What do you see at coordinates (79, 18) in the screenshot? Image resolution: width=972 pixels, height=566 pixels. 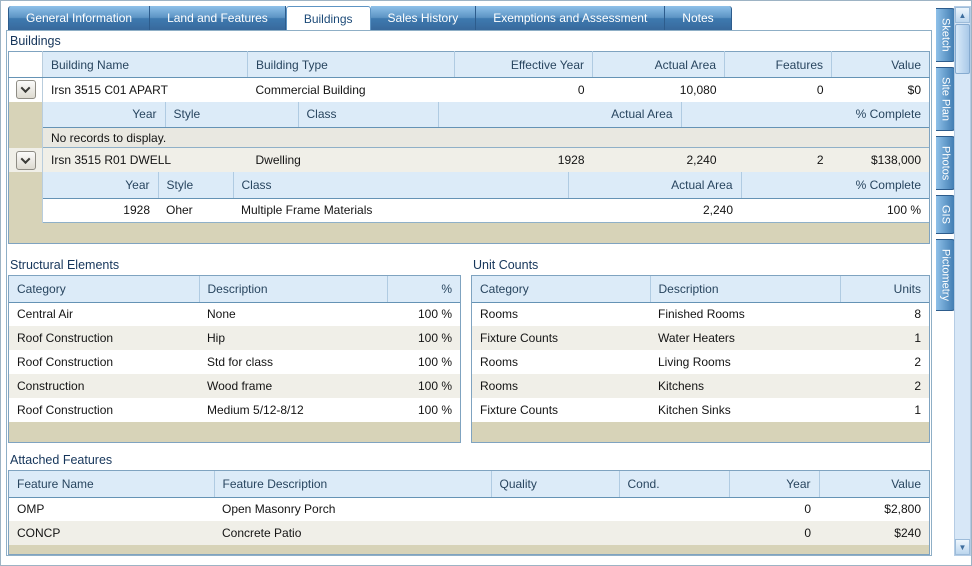 I see `tab-general-information: General Information` at bounding box center [79, 18].